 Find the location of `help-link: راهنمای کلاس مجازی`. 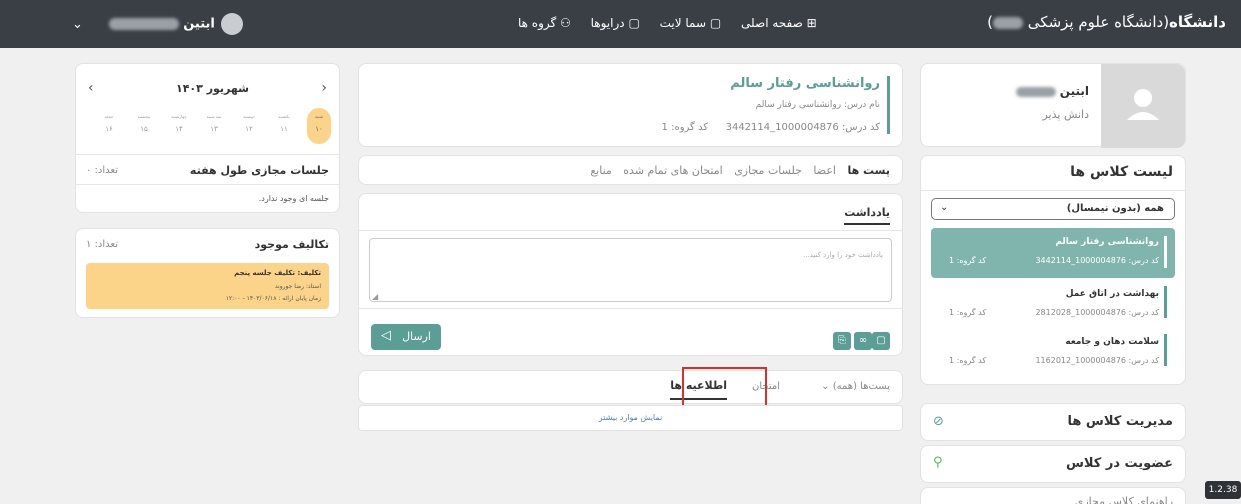

help-link: راهنمای کلاس مجازی is located at coordinates (1053, 495).